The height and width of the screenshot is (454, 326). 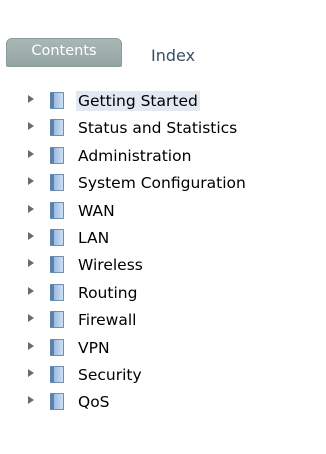 I want to click on tree-item-lan: LAN, so click(x=163, y=238).